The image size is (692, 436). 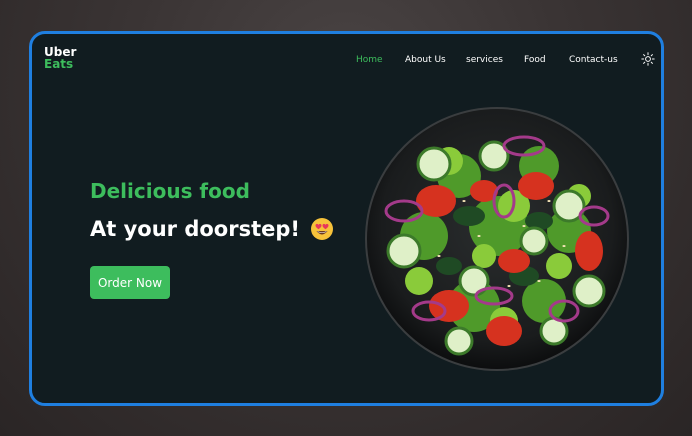 I want to click on hero-subtitle-row: At your doorstep!, so click(x=212, y=229).